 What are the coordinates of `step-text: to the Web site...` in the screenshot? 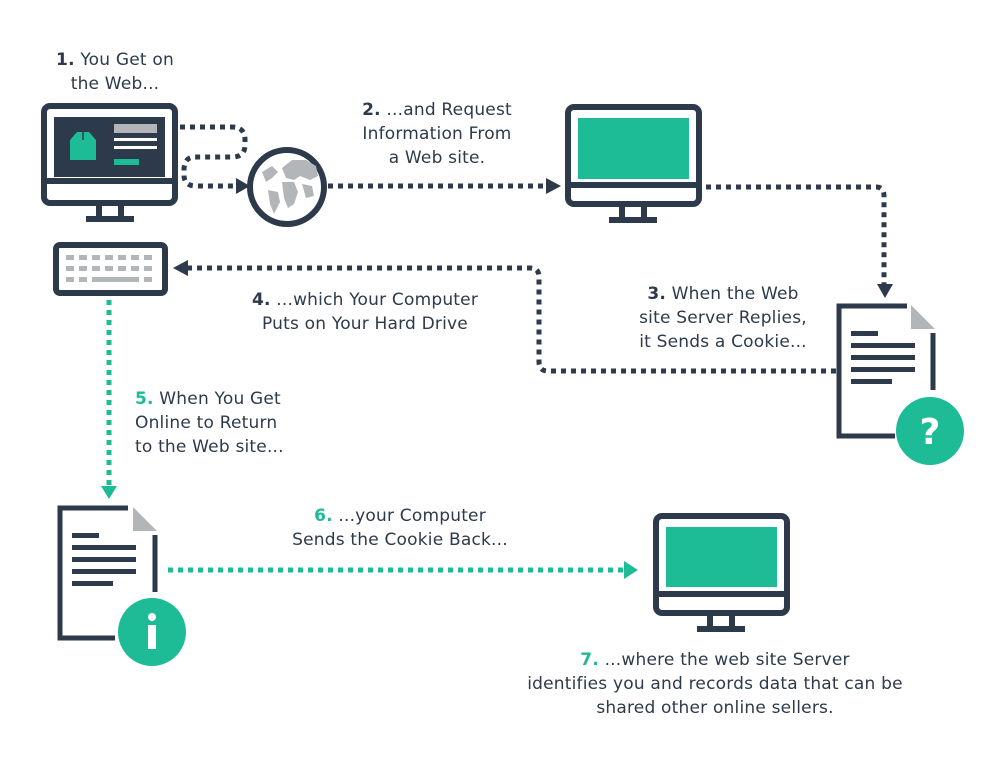 It's located at (209, 447).